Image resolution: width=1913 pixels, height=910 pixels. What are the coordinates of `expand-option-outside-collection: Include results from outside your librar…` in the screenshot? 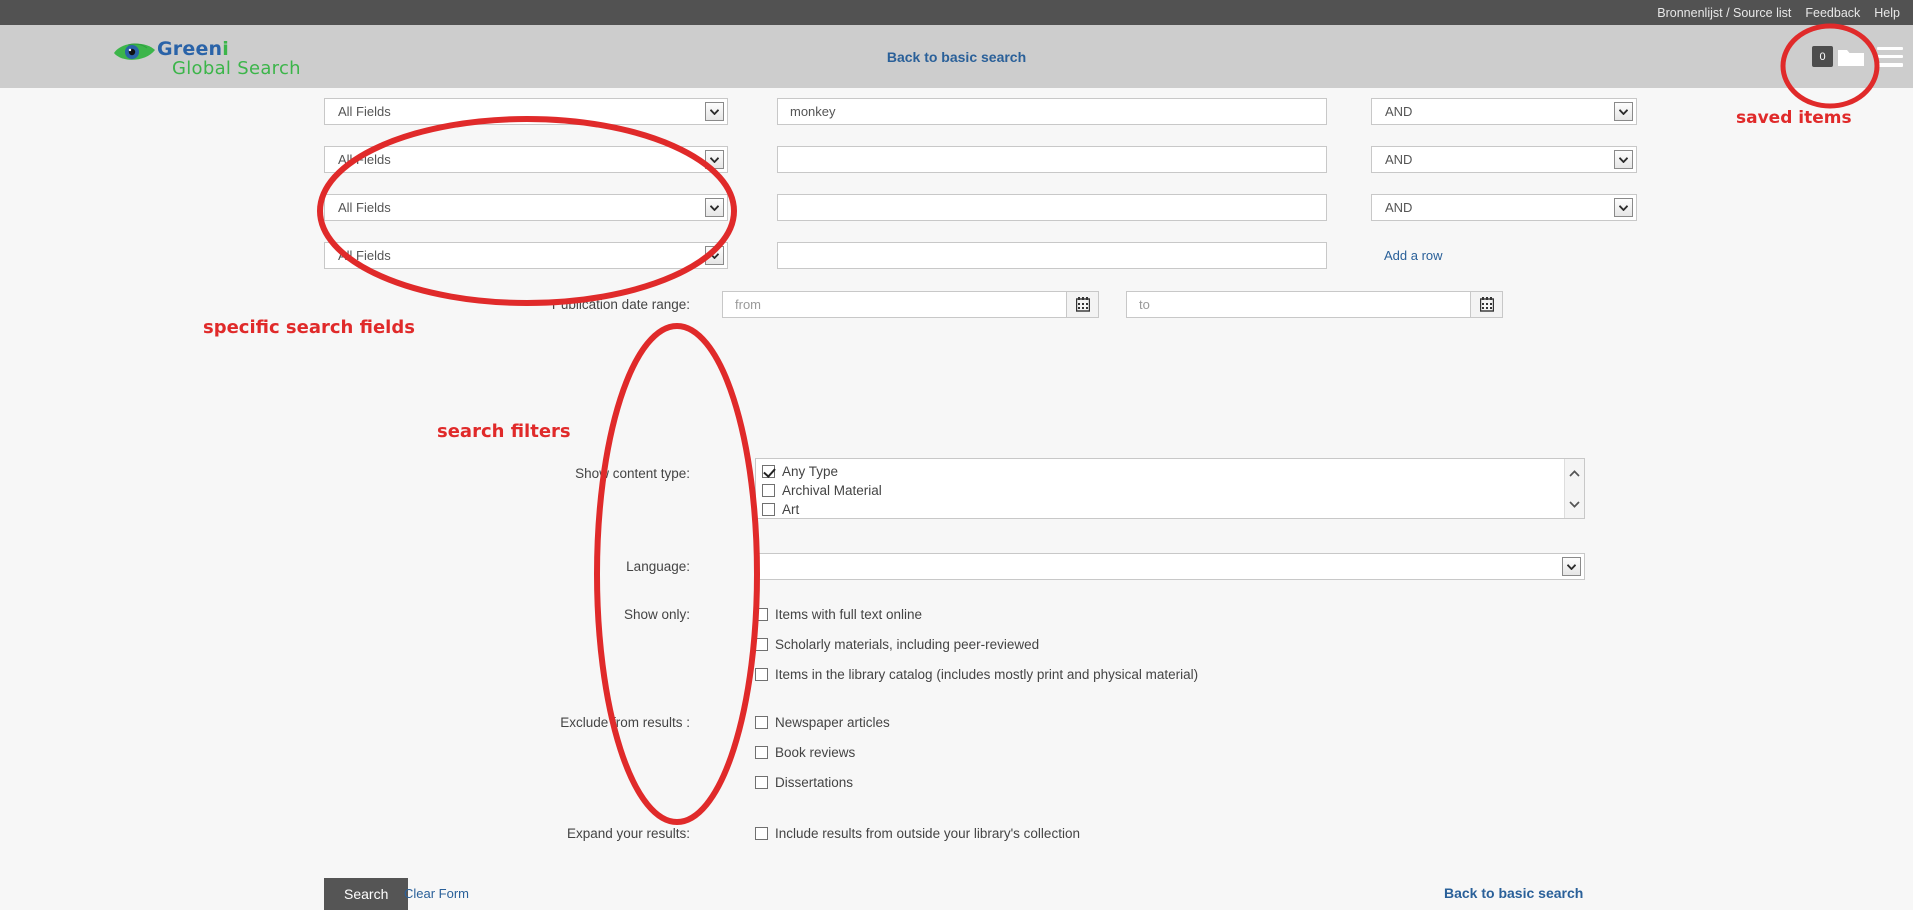 It's located at (917, 833).